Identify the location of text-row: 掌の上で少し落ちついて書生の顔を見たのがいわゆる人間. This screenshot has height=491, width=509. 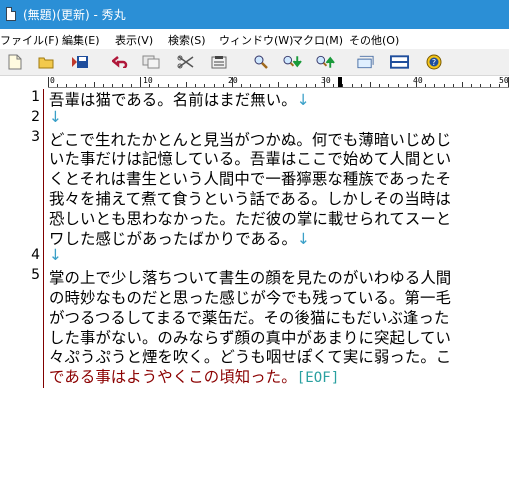
(250, 277).